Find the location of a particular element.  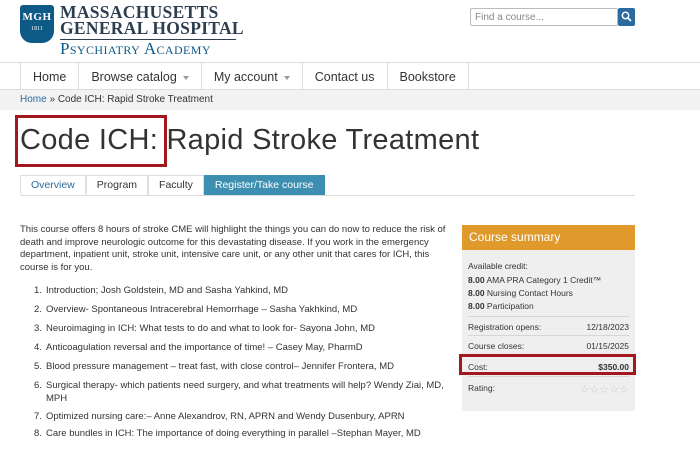

course-closes-value: 01/15/2025 is located at coordinates (607, 346).